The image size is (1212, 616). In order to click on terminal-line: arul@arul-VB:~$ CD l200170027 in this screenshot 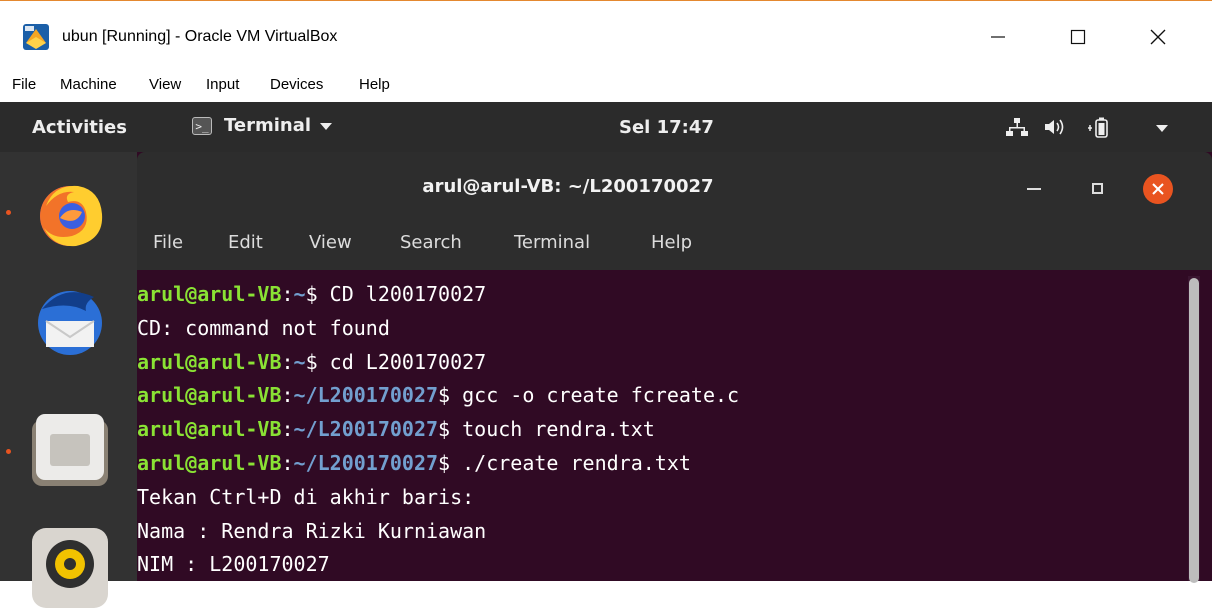, I will do `click(311, 295)`.